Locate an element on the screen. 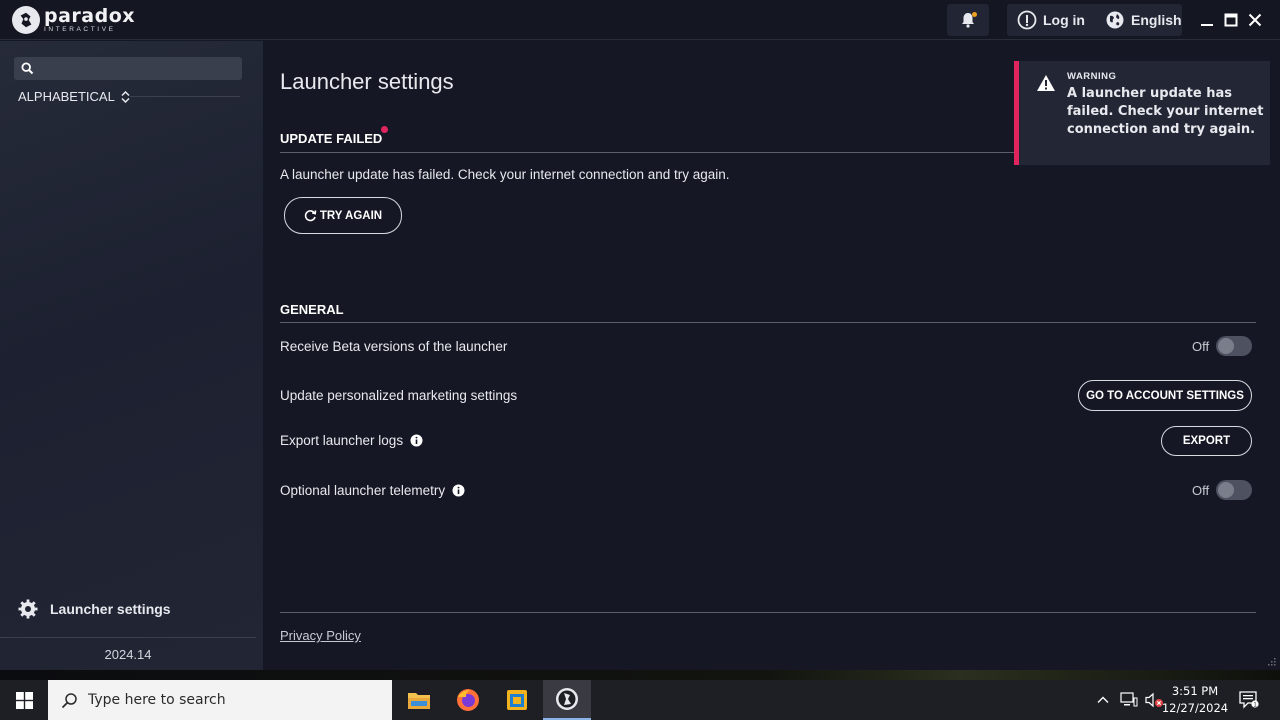 This screenshot has height=720, width=1280. maximize-button is located at coordinates (1231, 20).